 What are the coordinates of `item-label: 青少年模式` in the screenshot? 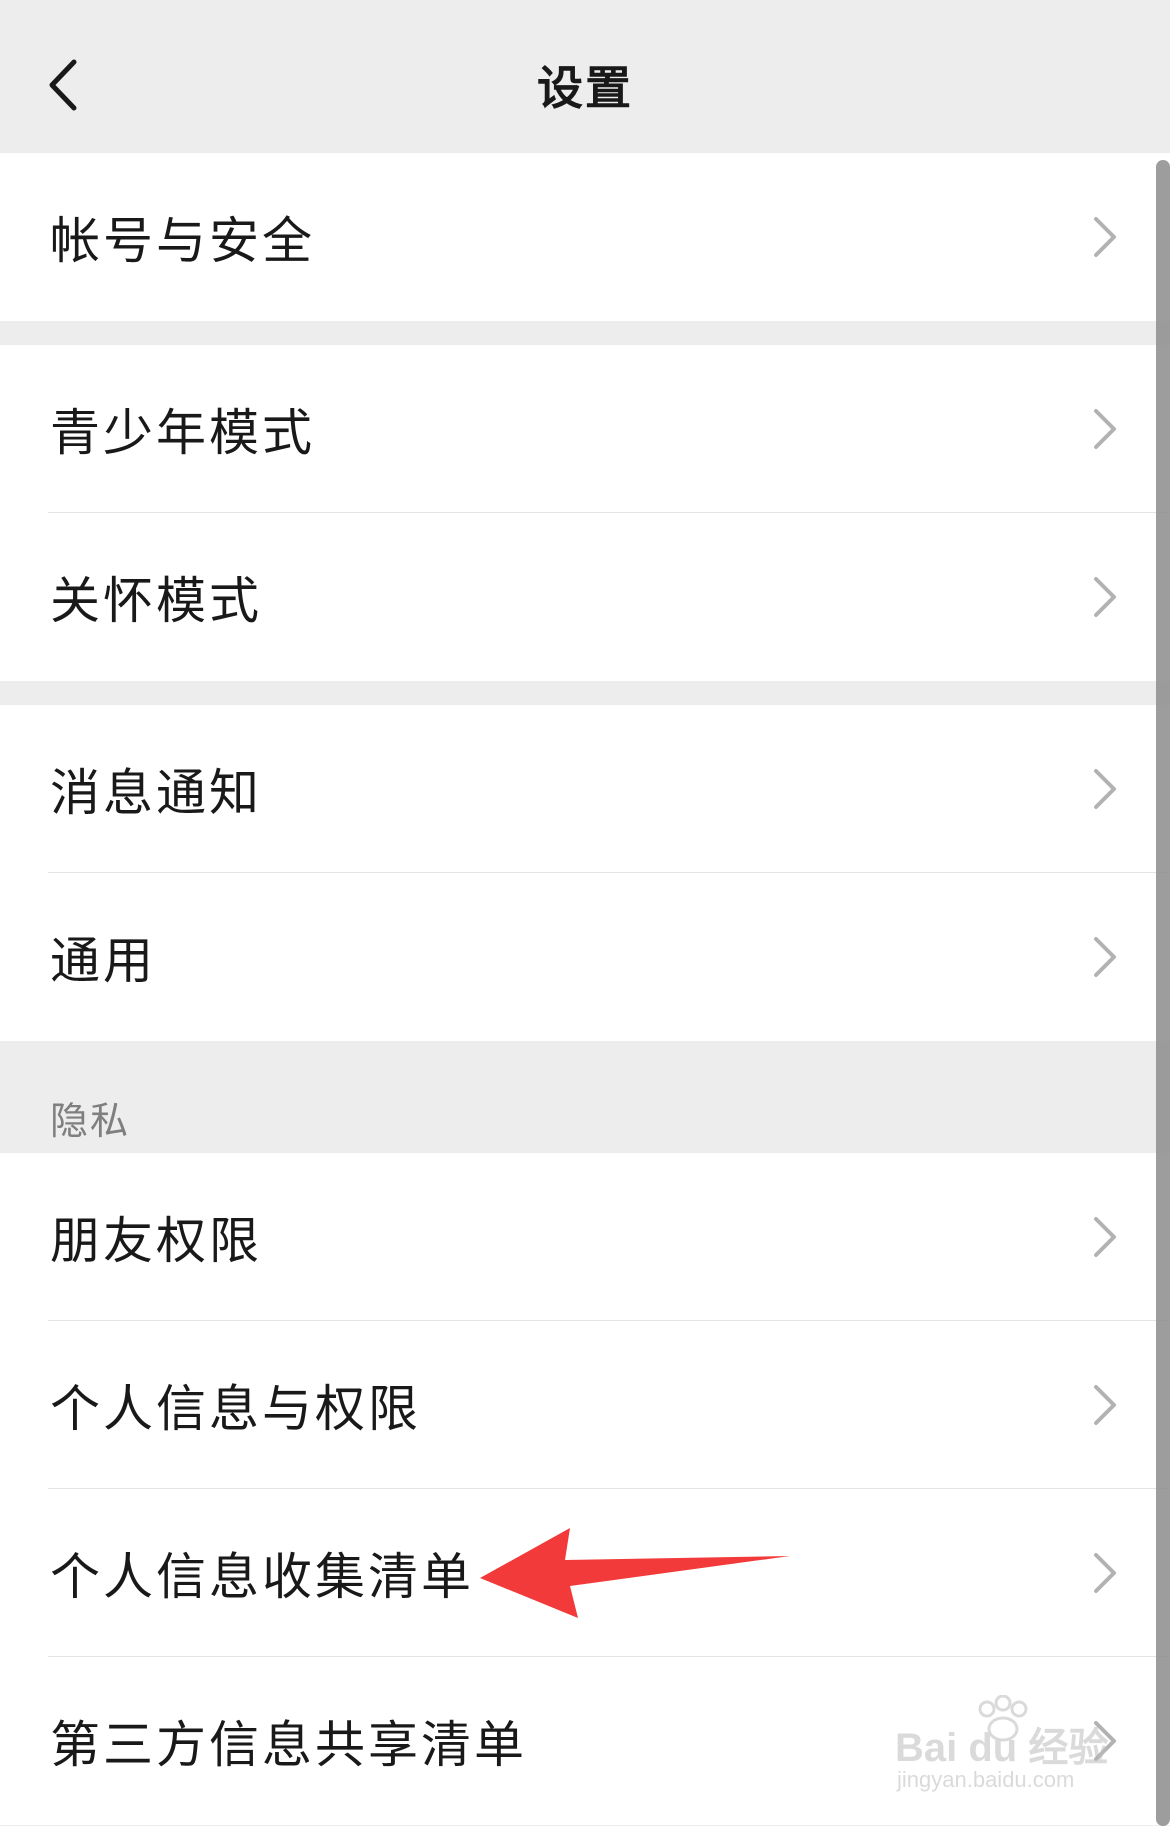 It's located at (182, 433).